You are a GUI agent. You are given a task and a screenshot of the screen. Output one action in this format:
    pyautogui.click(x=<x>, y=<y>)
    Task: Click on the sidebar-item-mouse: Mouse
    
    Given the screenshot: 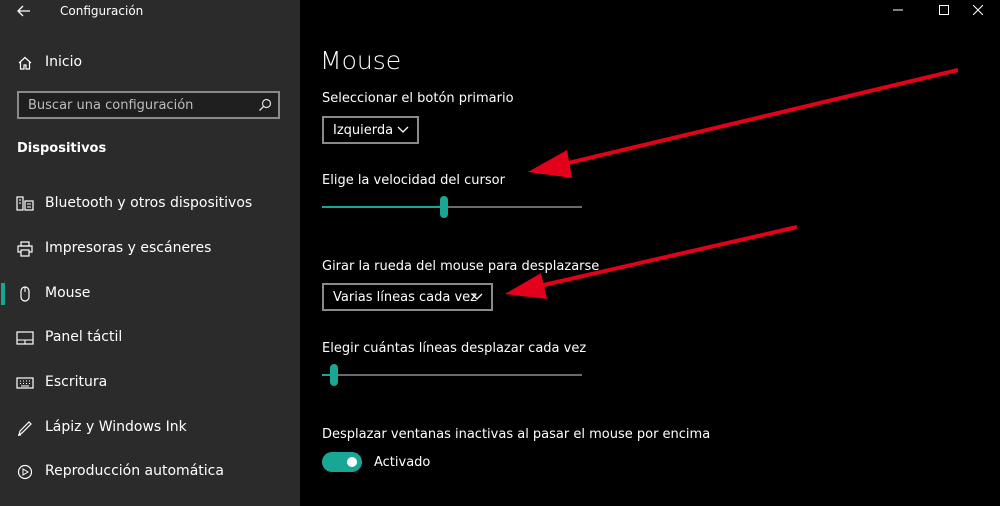 What is the action you would take?
    pyautogui.click(x=150, y=294)
    